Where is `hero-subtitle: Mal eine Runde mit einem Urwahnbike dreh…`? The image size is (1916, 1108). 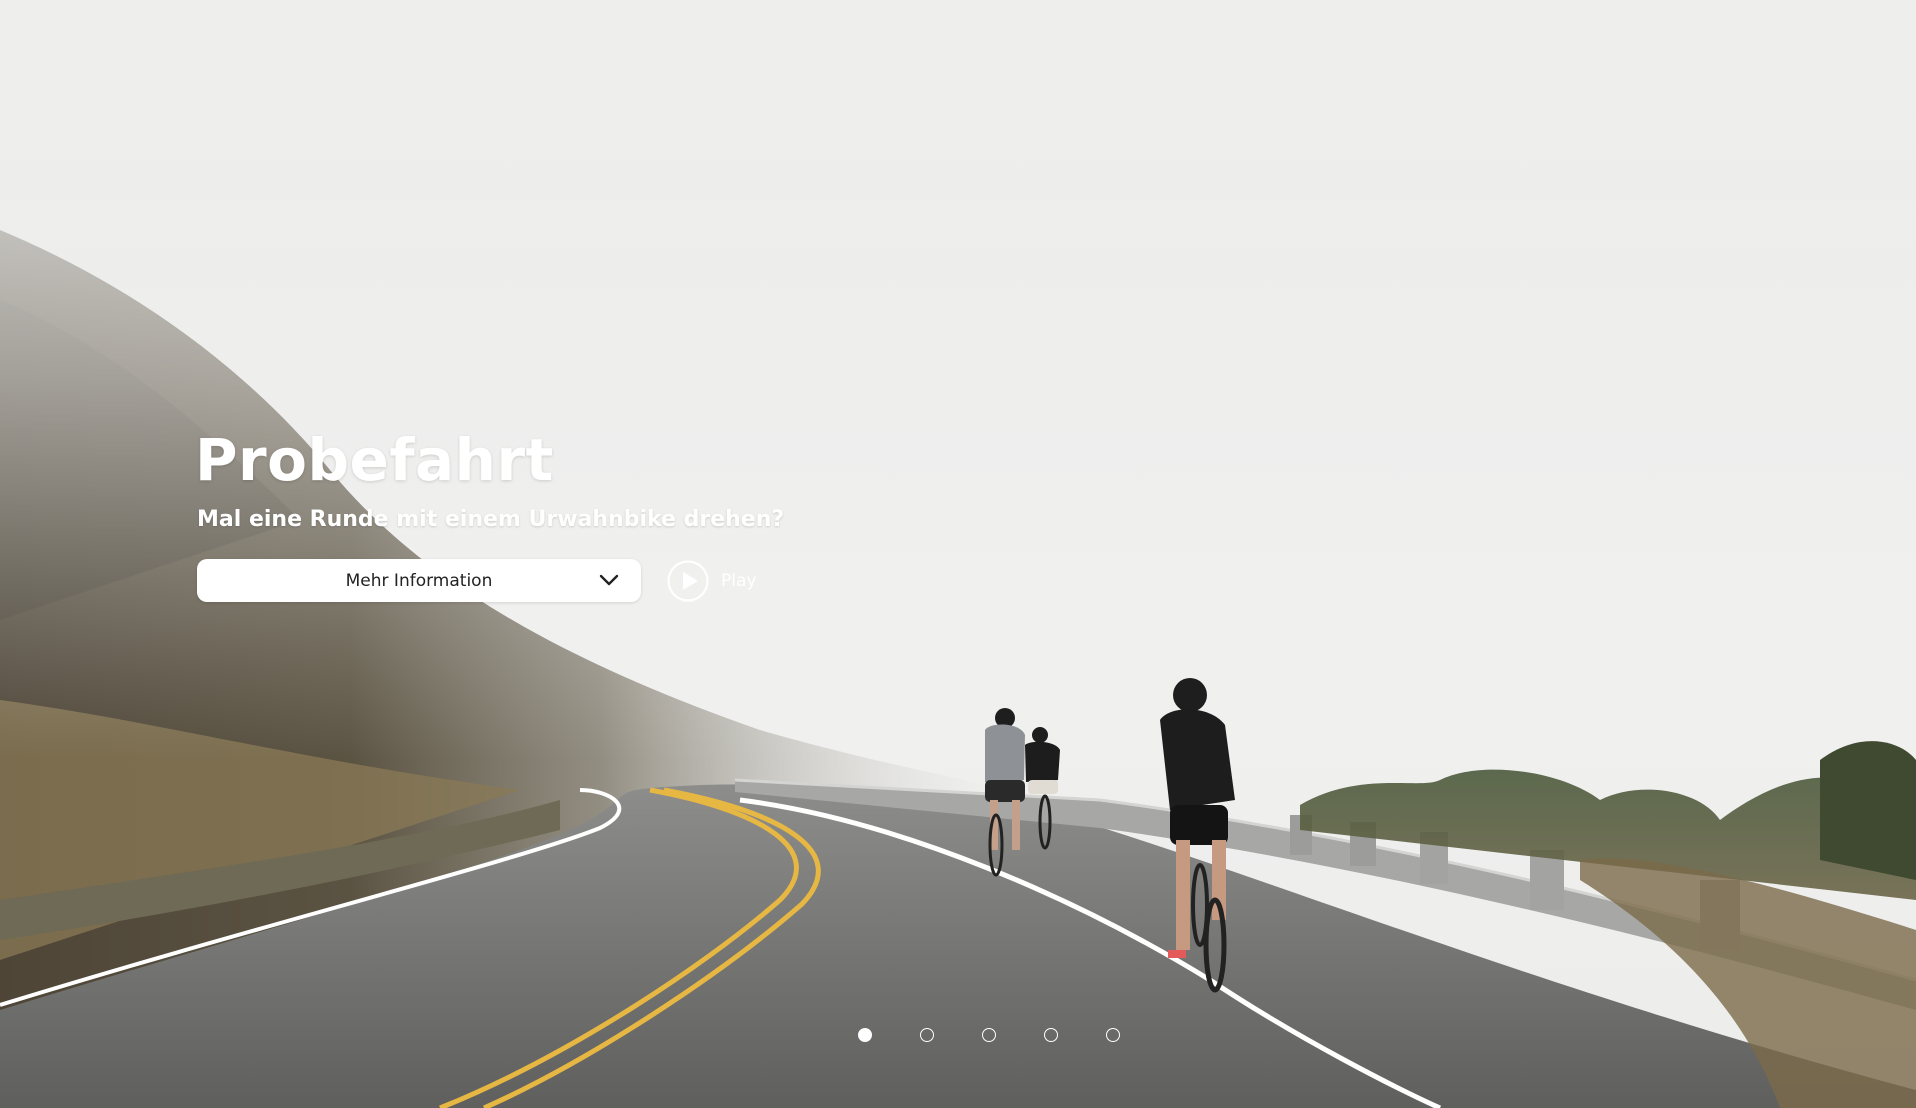 hero-subtitle: Mal eine Runde mit einem Urwahnbike dreh… is located at coordinates (491, 519).